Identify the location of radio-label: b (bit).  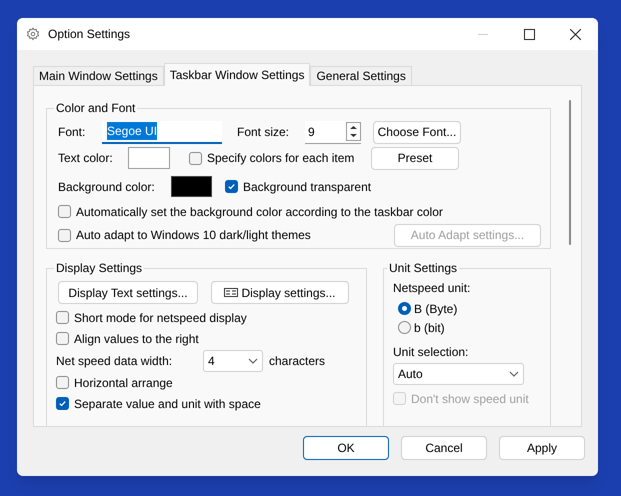
(429, 328).